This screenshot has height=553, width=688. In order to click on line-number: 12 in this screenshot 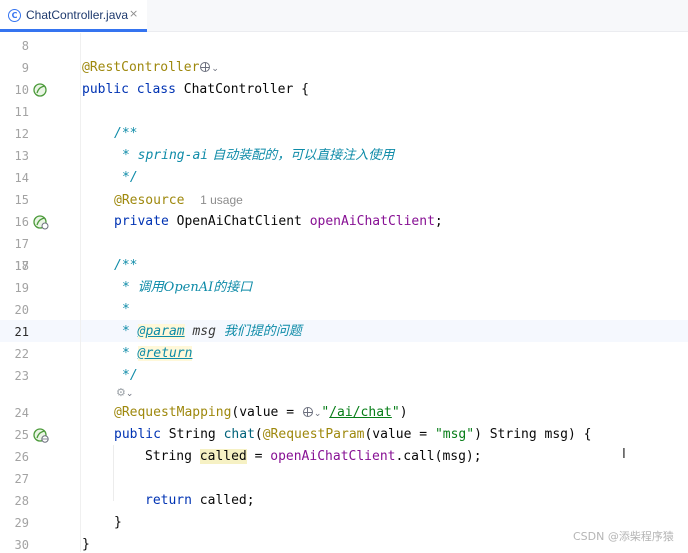, I will do `click(21, 134)`.